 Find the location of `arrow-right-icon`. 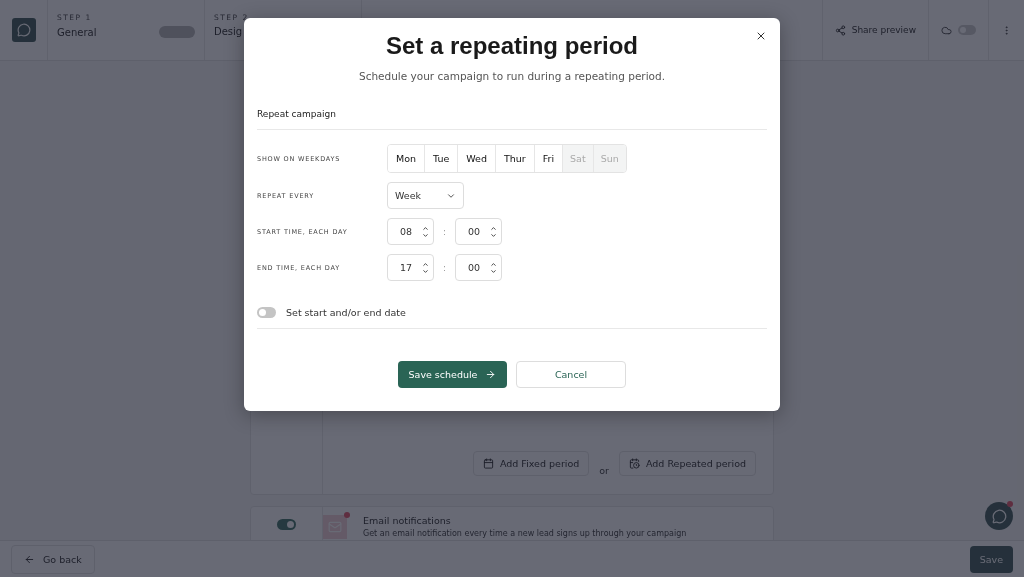

arrow-right-icon is located at coordinates (491, 374).